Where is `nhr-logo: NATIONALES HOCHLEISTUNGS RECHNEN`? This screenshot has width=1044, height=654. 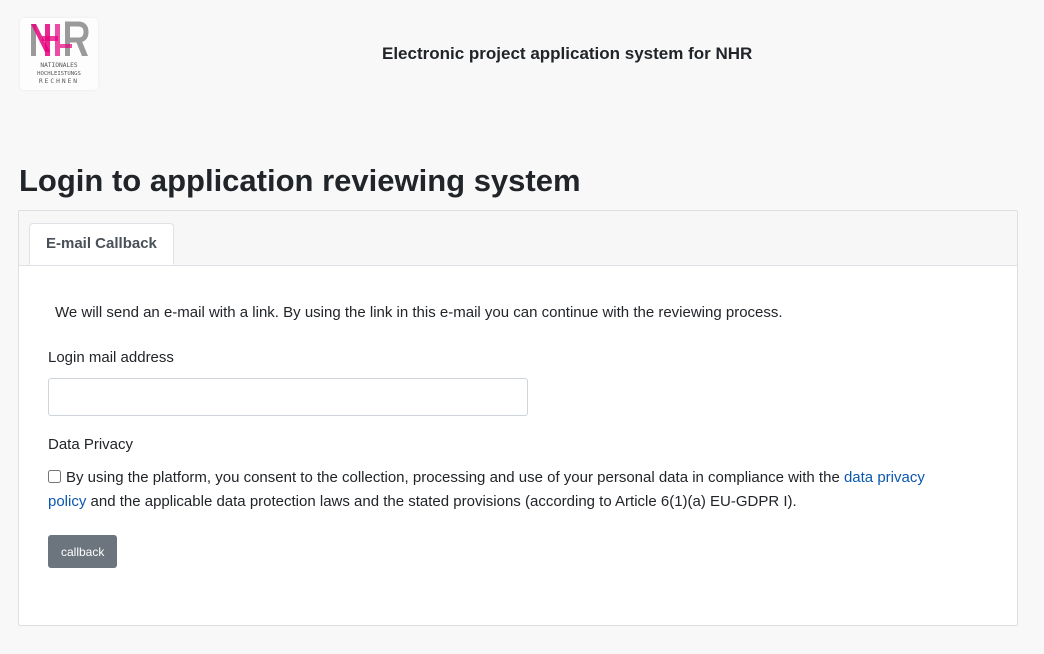 nhr-logo: NATIONALES HOCHLEISTUNGS RECHNEN is located at coordinates (59, 54).